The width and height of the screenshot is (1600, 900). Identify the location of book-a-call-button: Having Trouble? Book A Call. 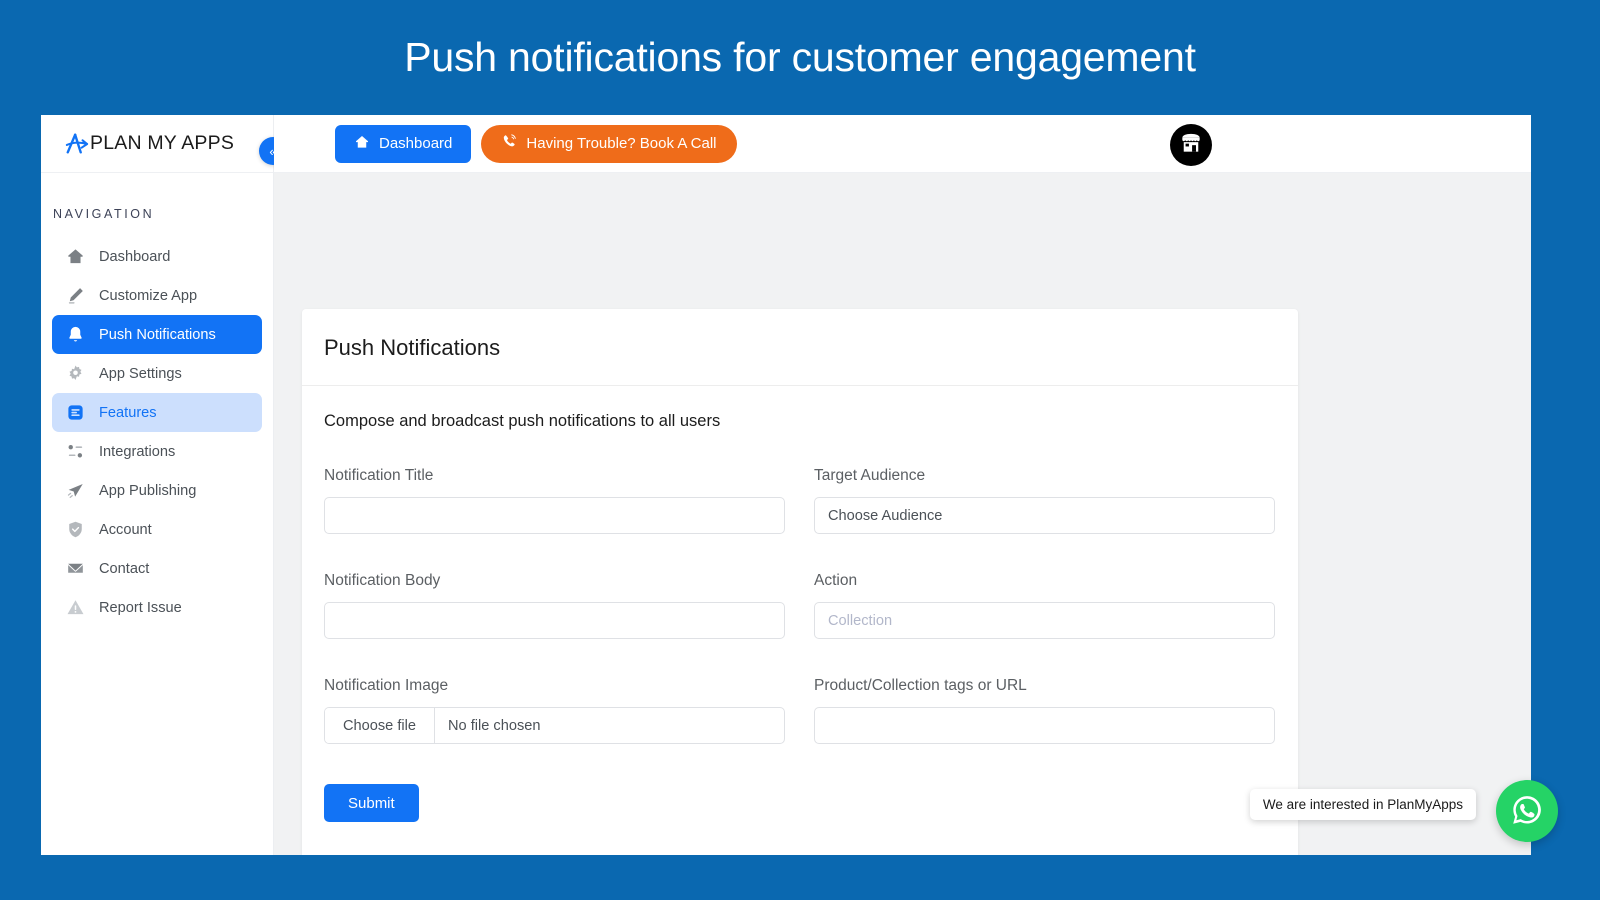
(609, 143).